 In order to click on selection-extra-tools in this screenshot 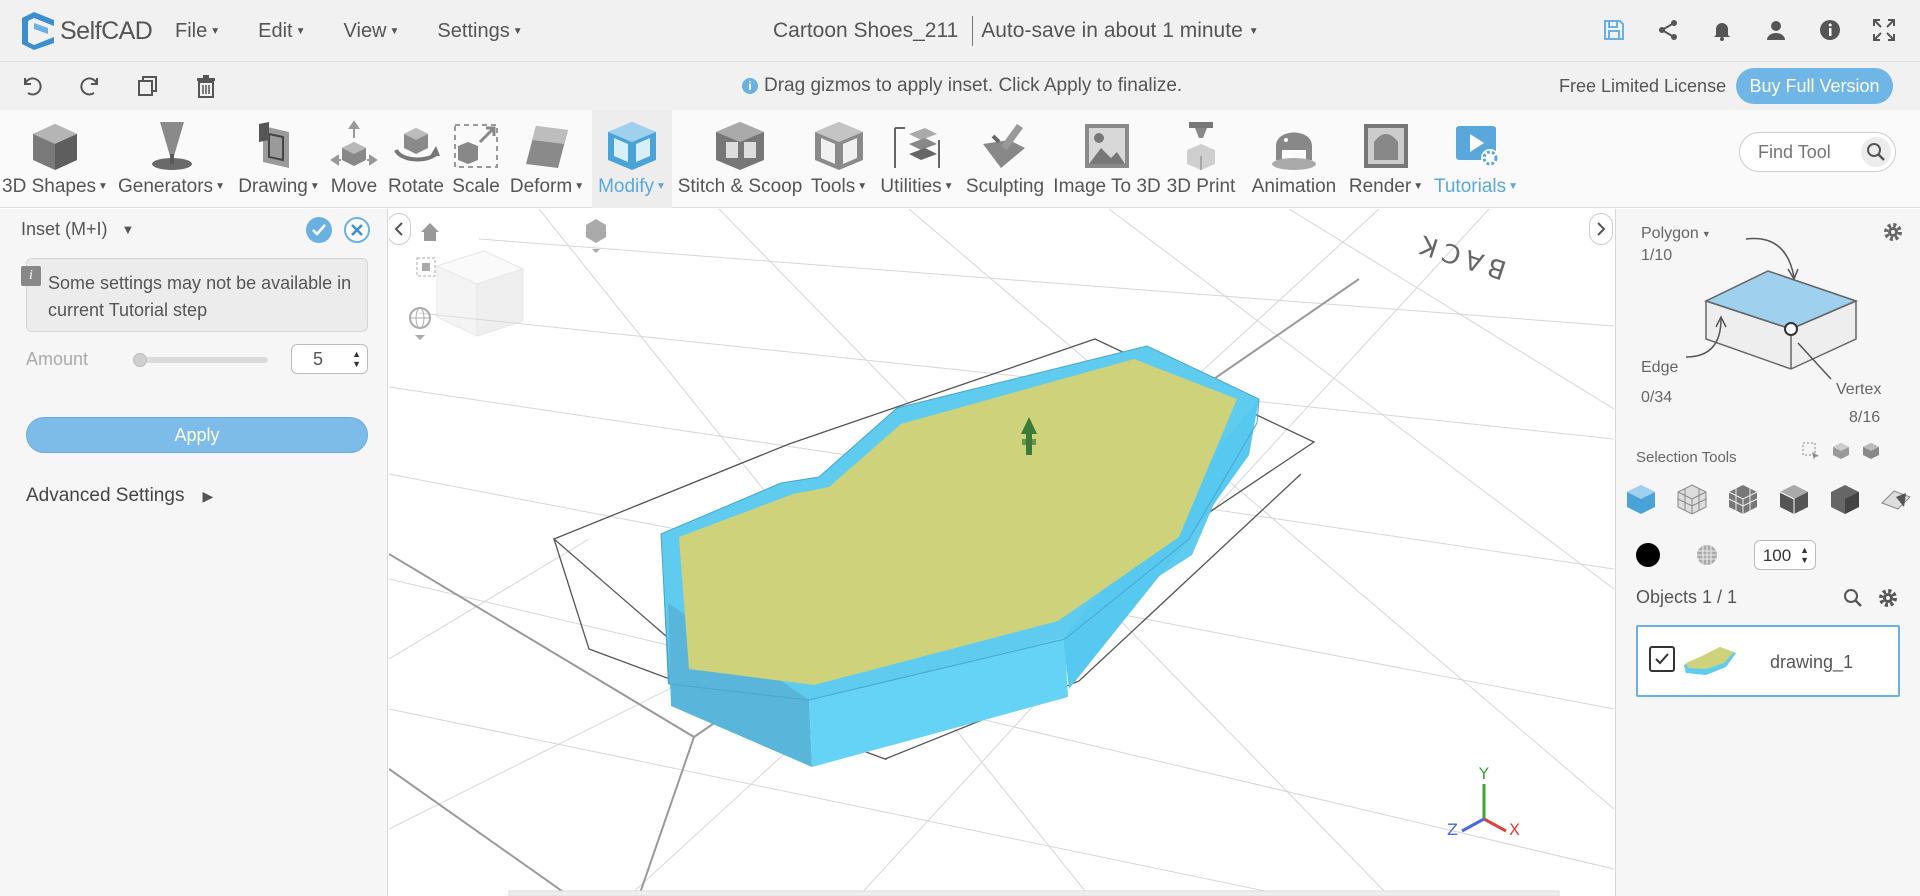, I will do `click(1841, 451)`.